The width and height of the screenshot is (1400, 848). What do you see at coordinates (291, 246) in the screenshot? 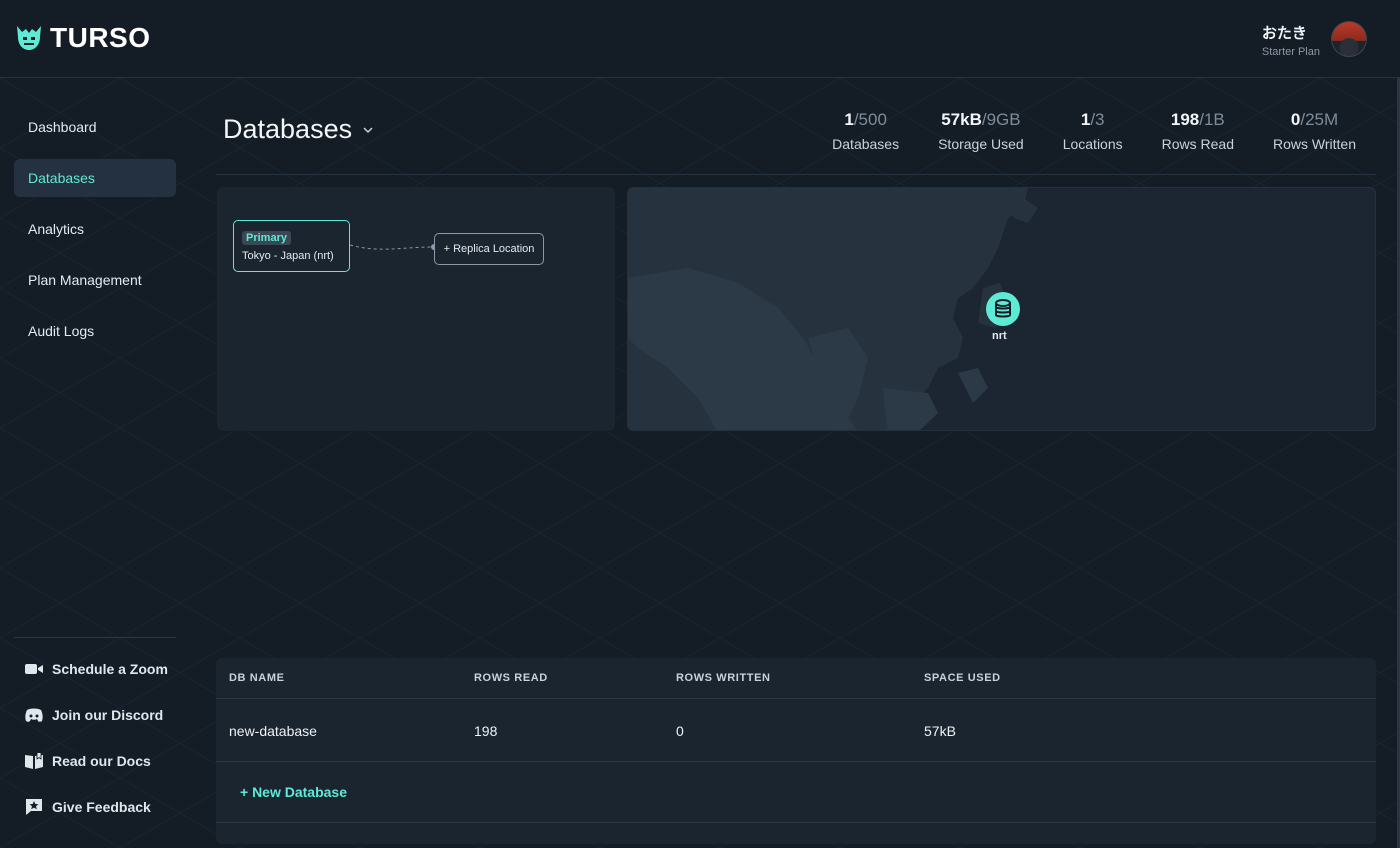
I see `primary-location-node: Primary Tokyo - Japan (nrt)` at bounding box center [291, 246].